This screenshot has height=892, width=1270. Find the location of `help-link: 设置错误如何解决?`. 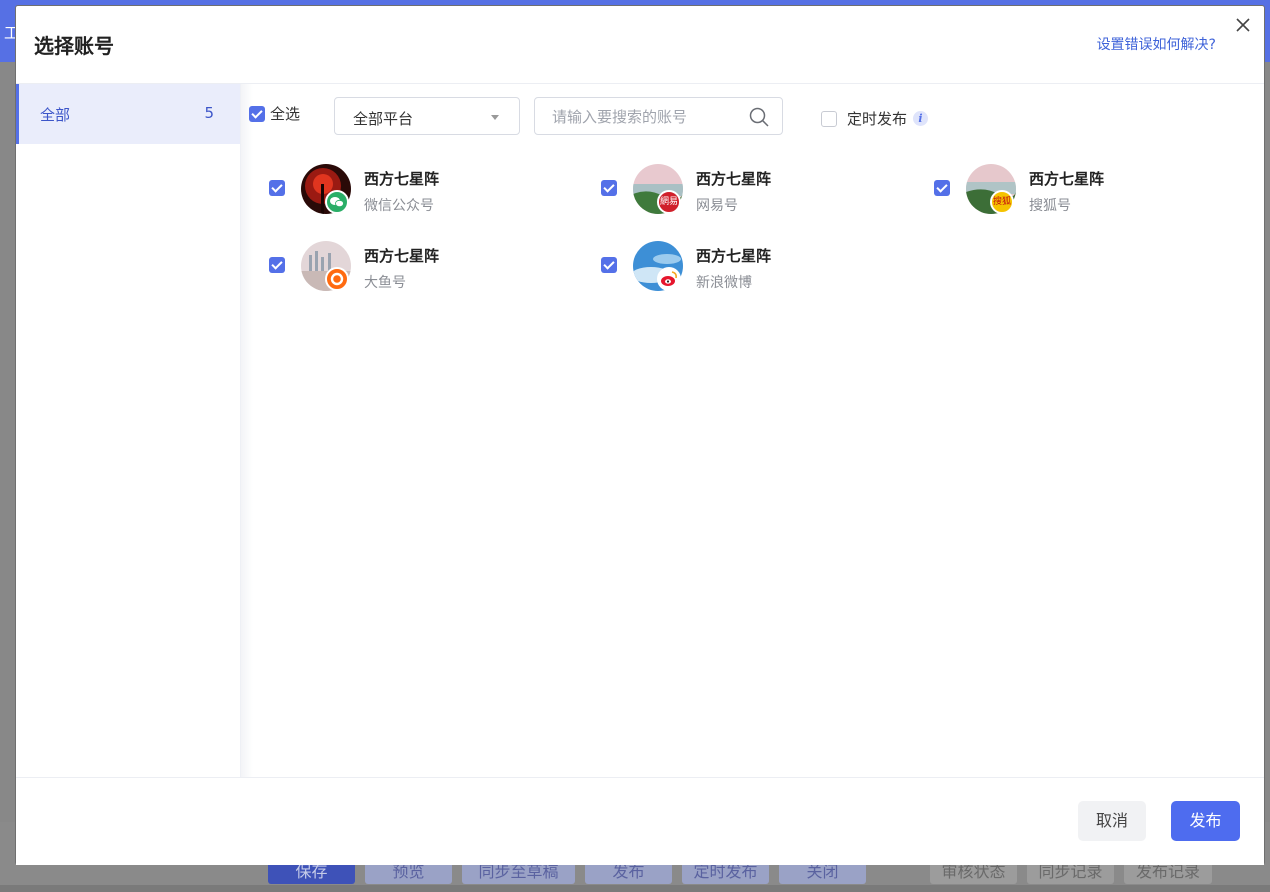

help-link: 设置错误如何解决? is located at coordinates (1156, 44).